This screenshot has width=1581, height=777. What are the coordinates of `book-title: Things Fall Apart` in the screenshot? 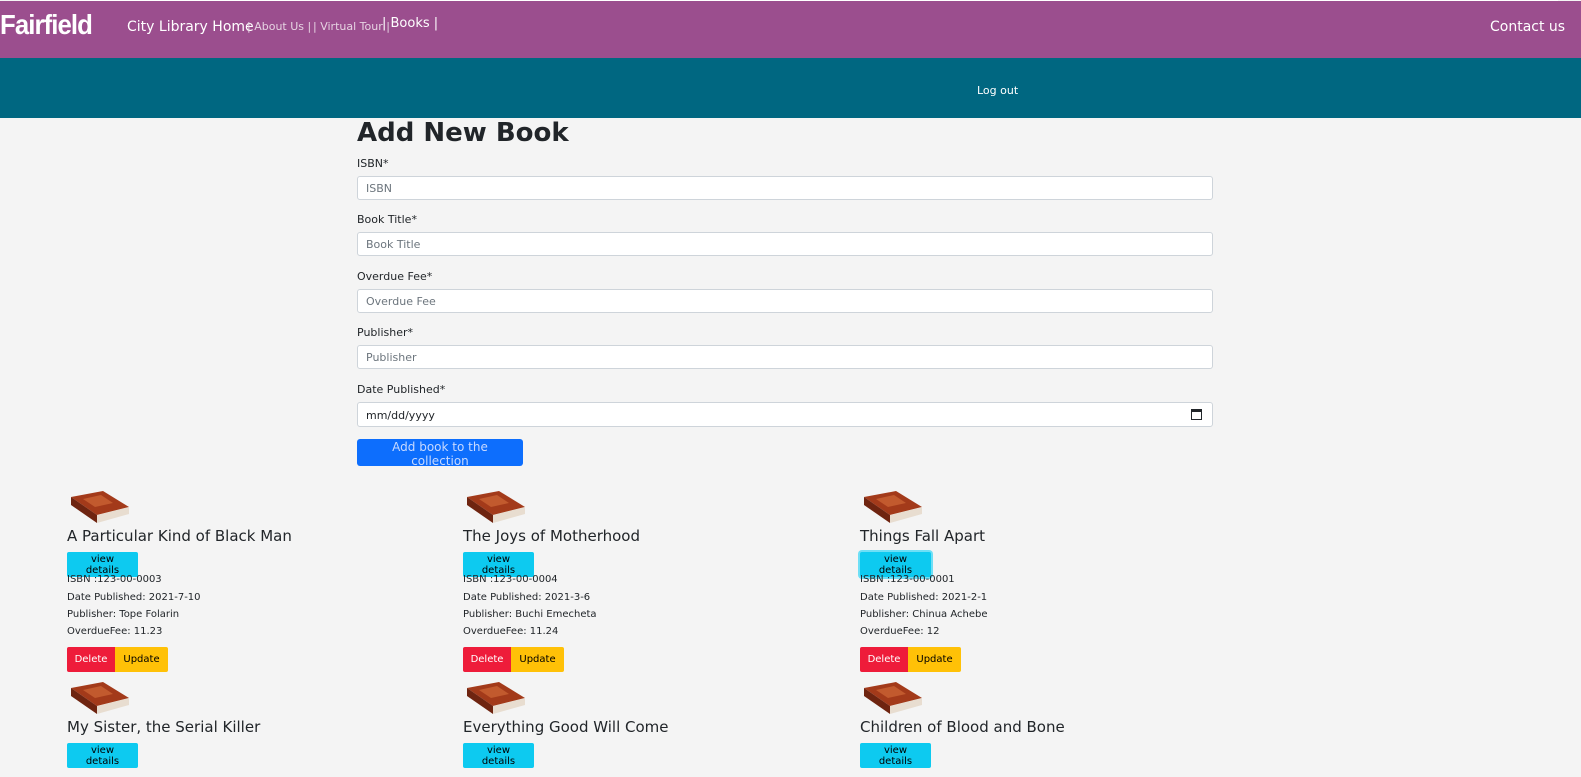 It's located at (923, 536).